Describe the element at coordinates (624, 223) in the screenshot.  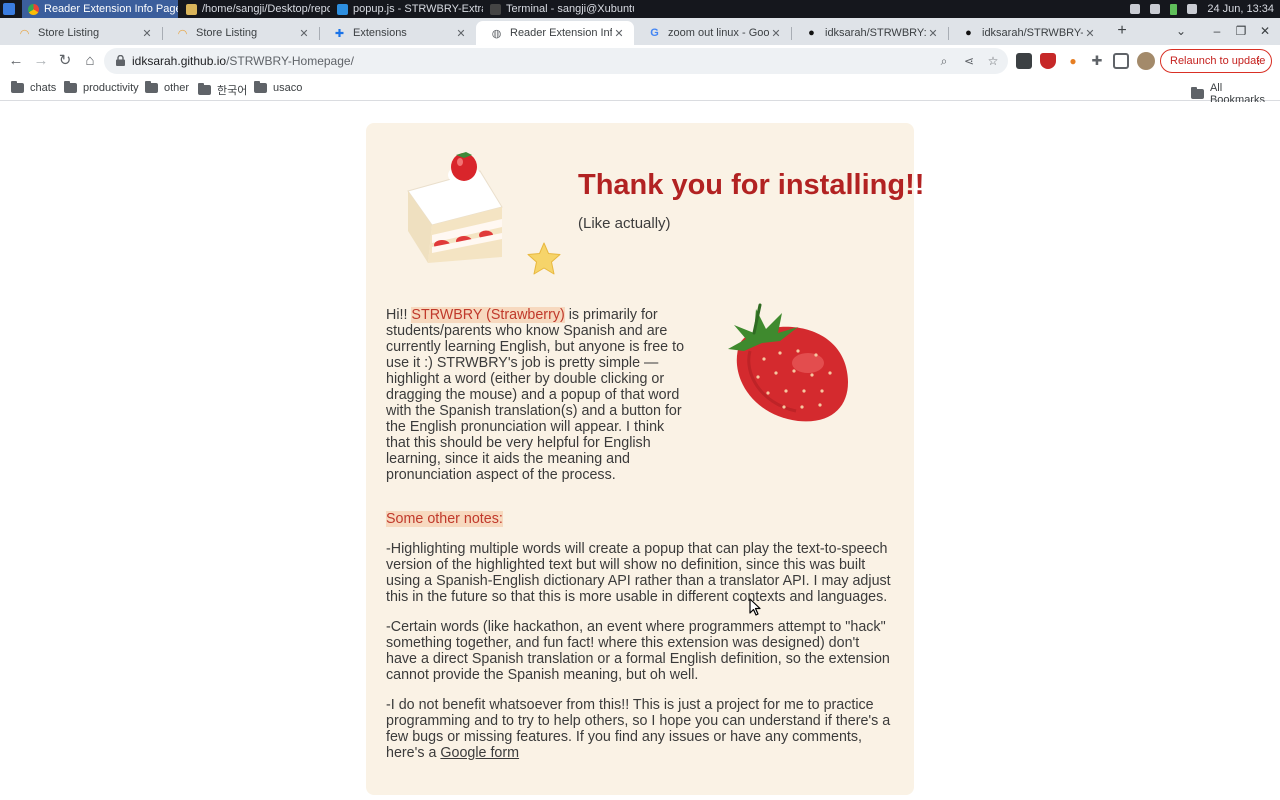
I see `page-subtitle: (Like actually)` at that location.